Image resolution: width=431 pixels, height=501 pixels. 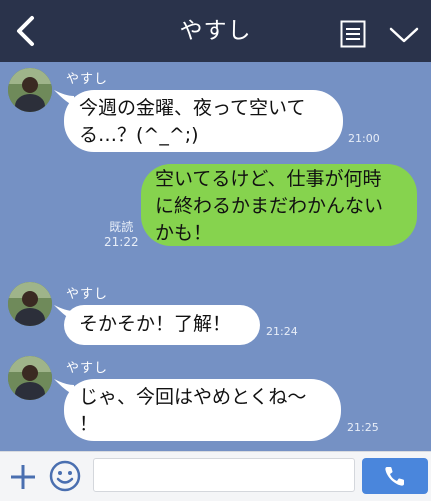 What do you see at coordinates (121, 227) in the screenshot?
I see `read-label: 既読` at bounding box center [121, 227].